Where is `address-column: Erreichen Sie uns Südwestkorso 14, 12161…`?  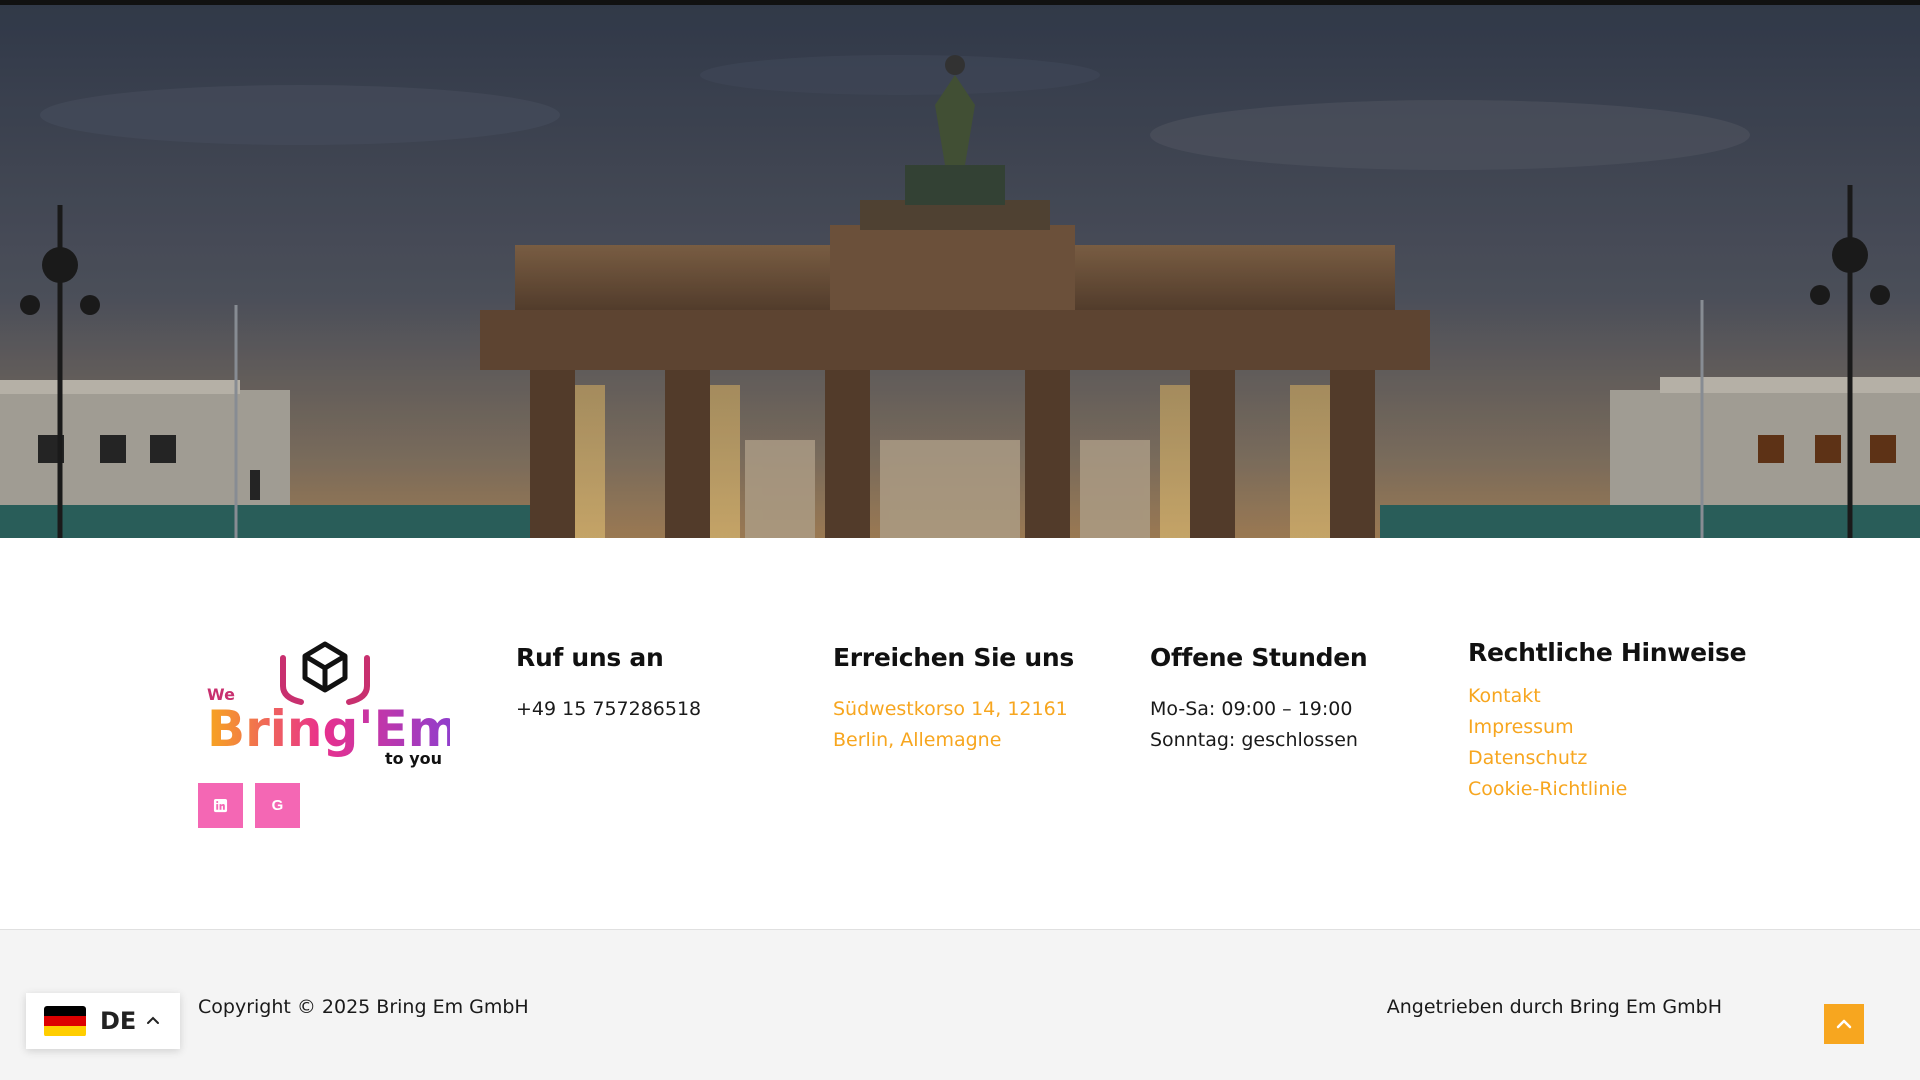
address-column: Erreichen Sie uns Südwestkorso 14, 12161… is located at coordinates (953, 699).